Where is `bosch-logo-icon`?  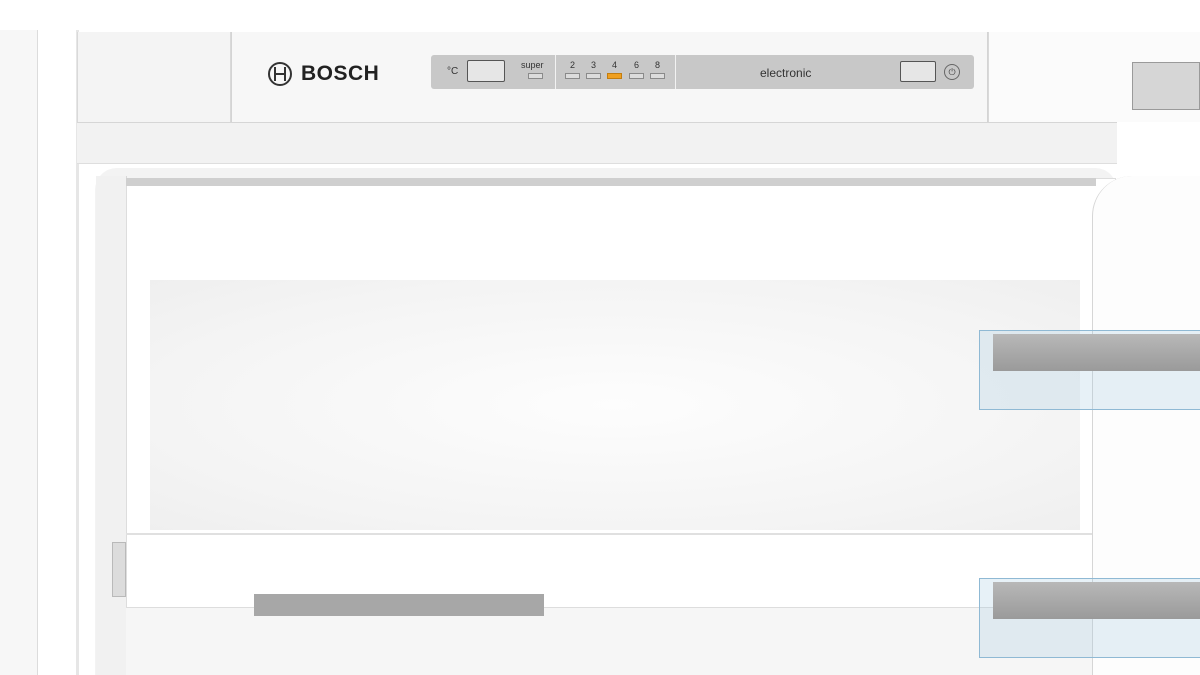
bosch-logo-icon is located at coordinates (280, 74).